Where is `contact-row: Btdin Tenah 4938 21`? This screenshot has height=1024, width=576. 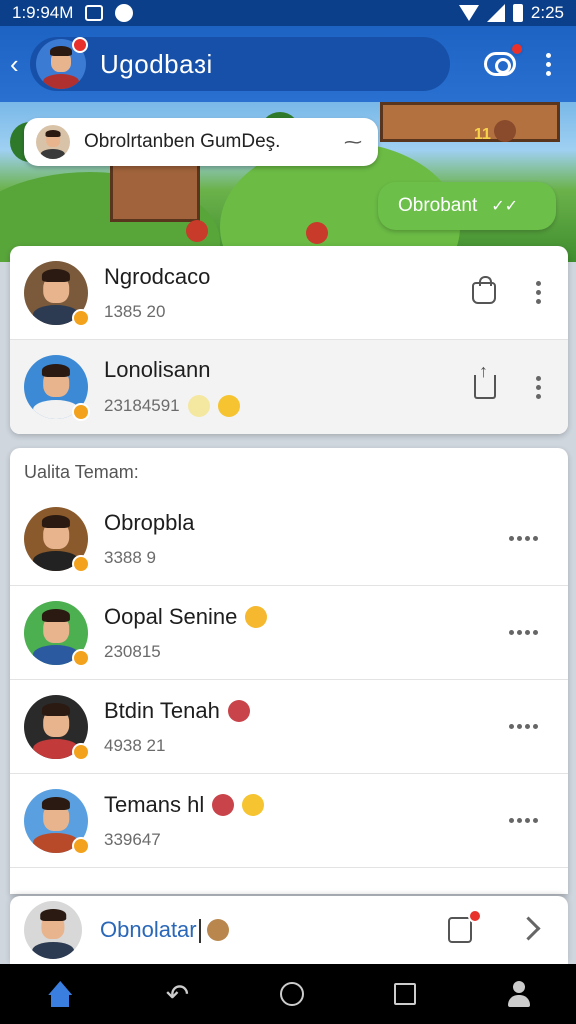
contact-row: Btdin Tenah 4938 21 is located at coordinates (289, 727).